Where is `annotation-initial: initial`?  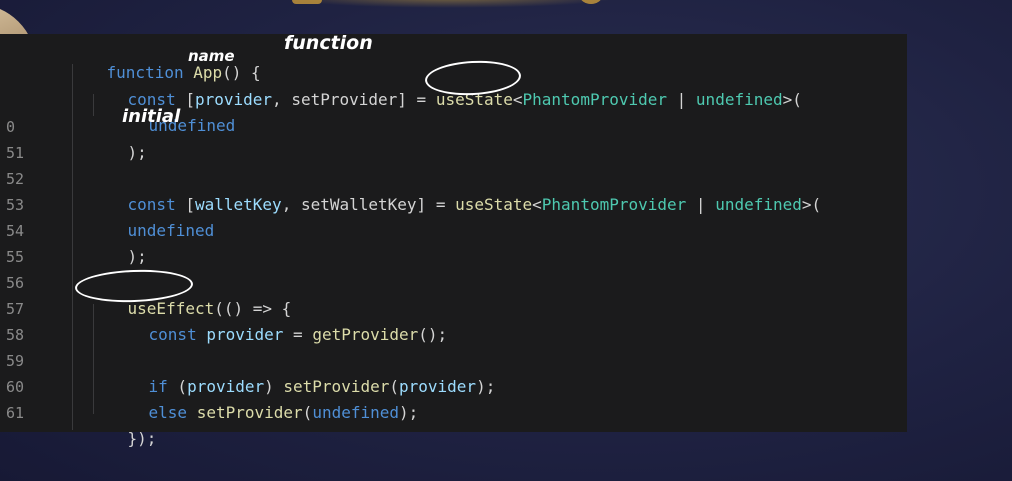 annotation-initial: initial is located at coordinates (151, 116).